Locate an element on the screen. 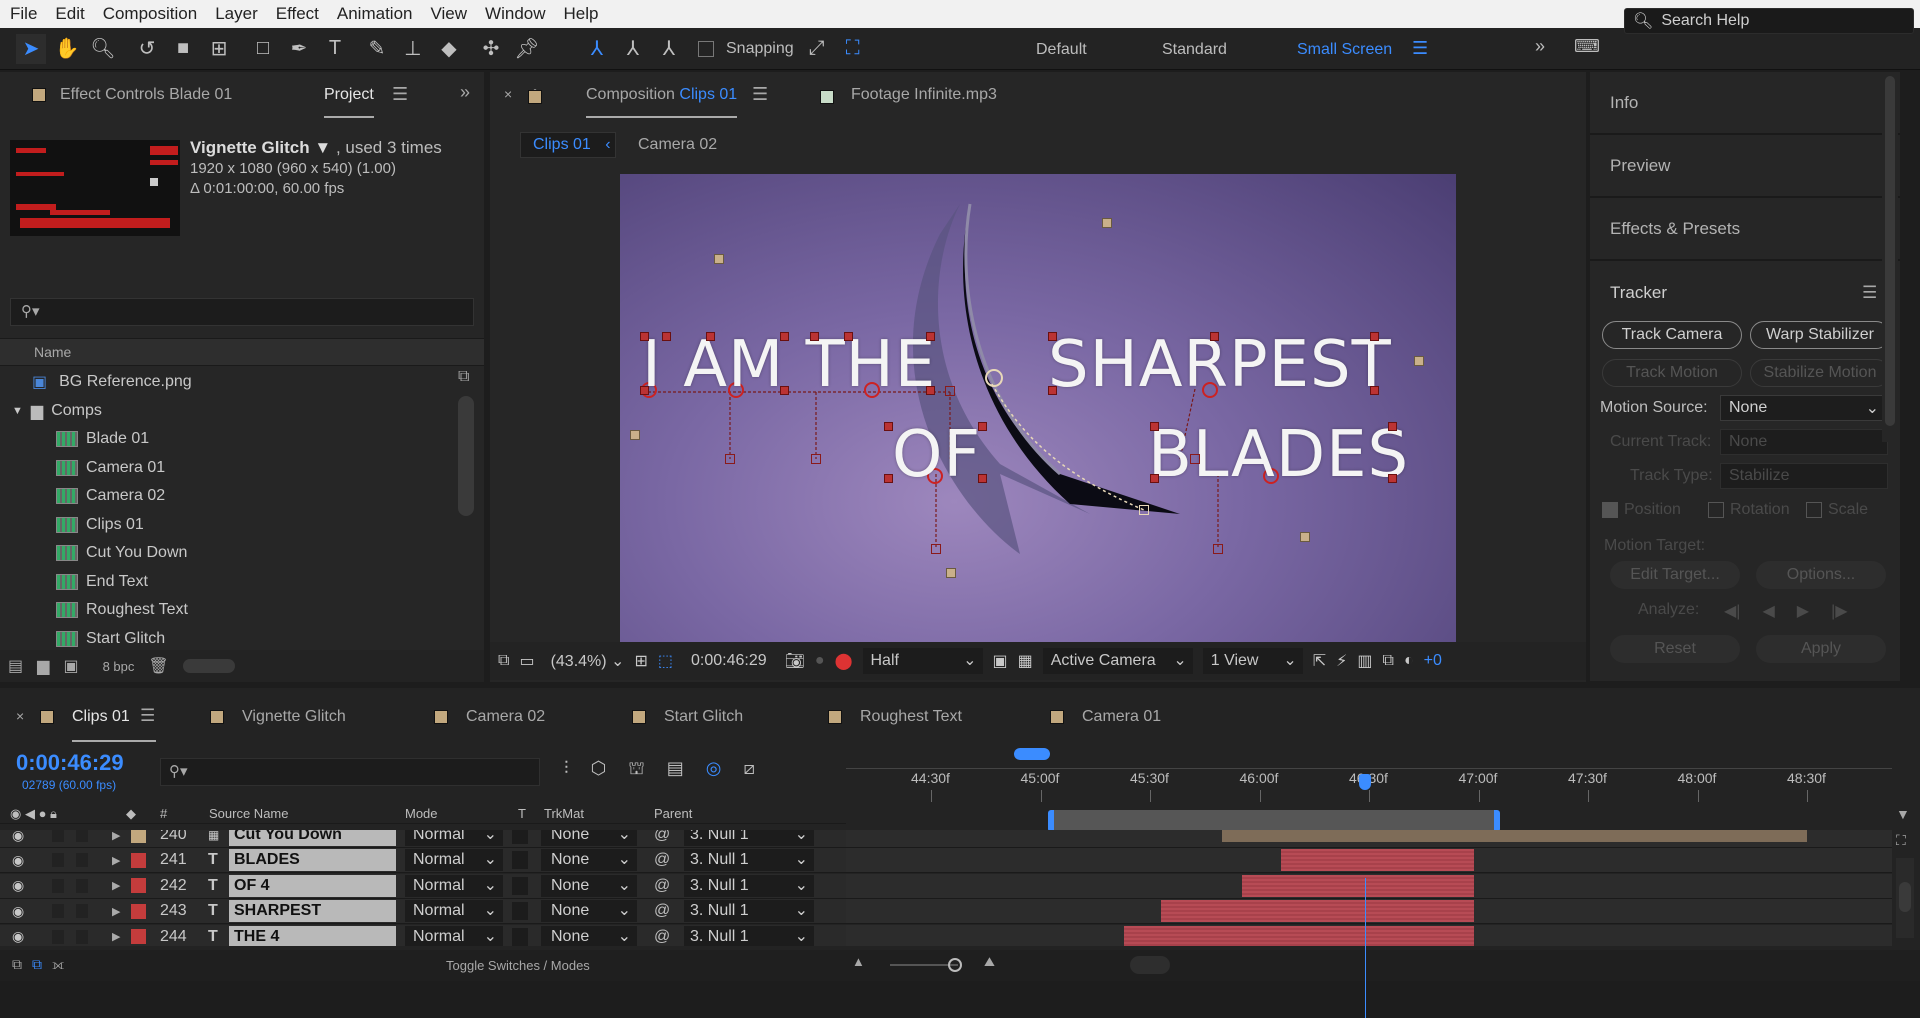 The width and height of the screenshot is (1920, 1018). timeline-scrollbar is located at coordinates (1905, 898).